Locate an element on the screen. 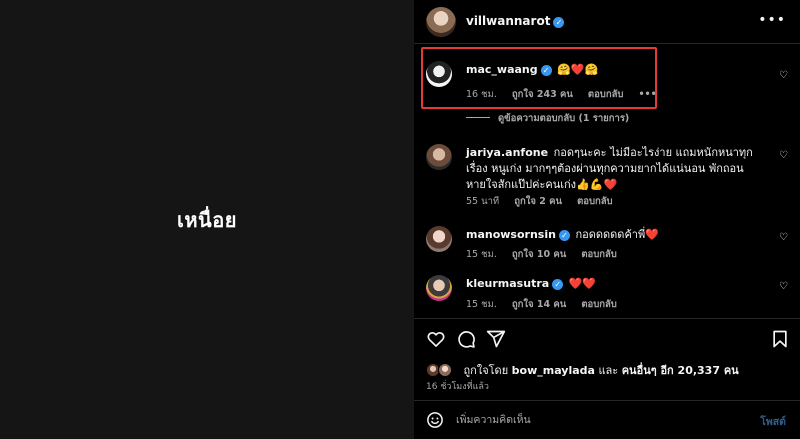 The image size is (800, 439). comment-input is located at coordinates (596, 420).